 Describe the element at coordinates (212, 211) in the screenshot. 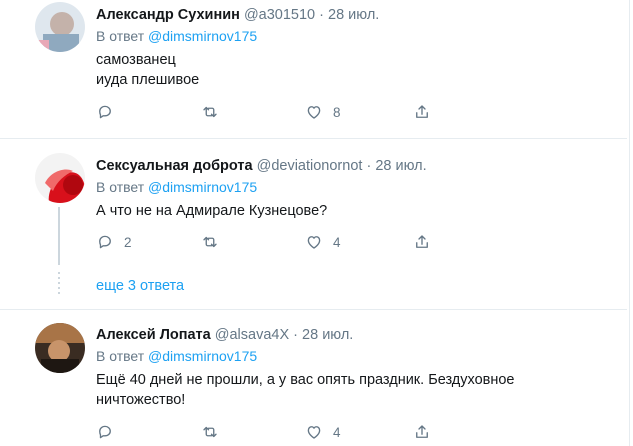

I see `tweet-text-line: А что не на Адмирале Кузнецове?` at that location.